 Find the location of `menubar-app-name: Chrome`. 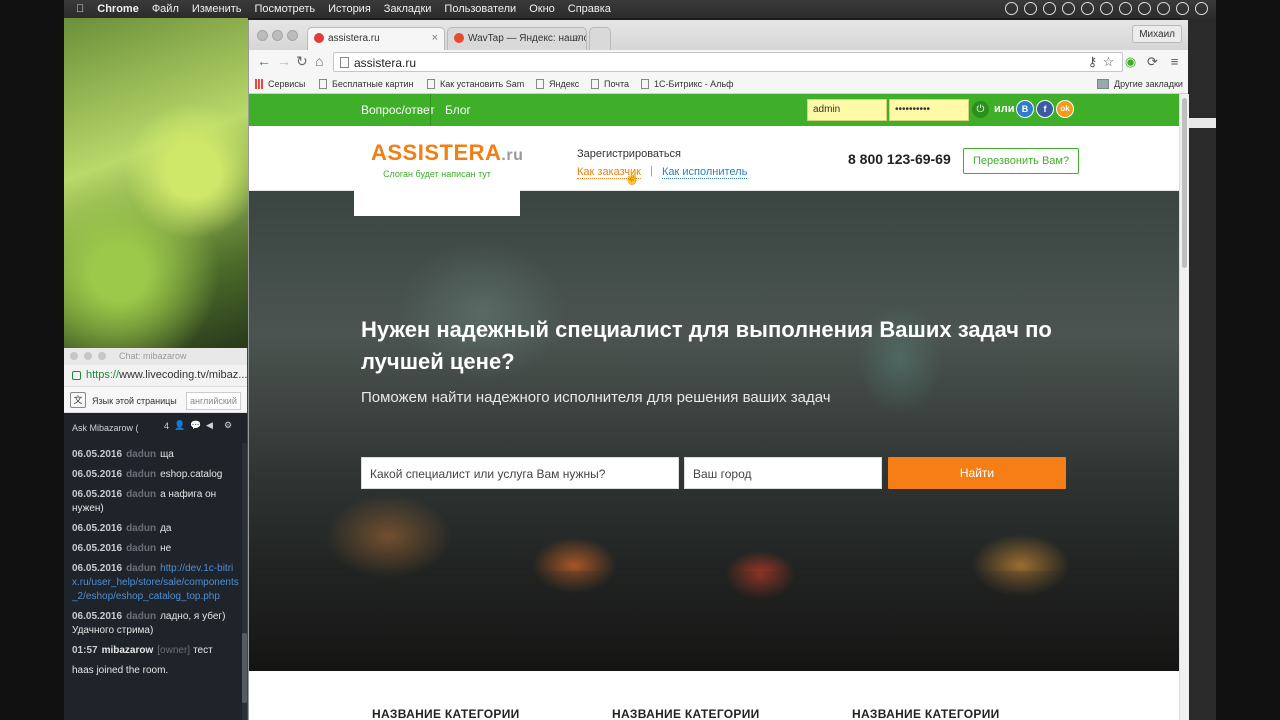

menubar-app-name: Chrome is located at coordinates (118, 9).